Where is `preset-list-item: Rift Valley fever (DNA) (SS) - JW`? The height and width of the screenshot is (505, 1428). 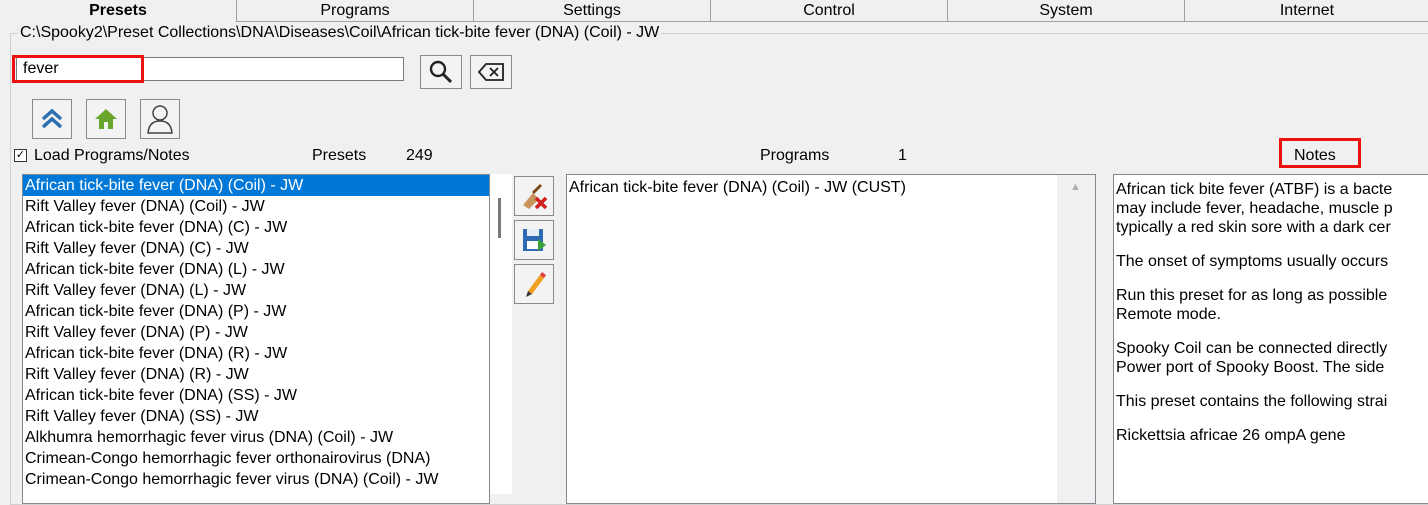 preset-list-item: Rift Valley fever (DNA) (SS) - JW is located at coordinates (256, 416).